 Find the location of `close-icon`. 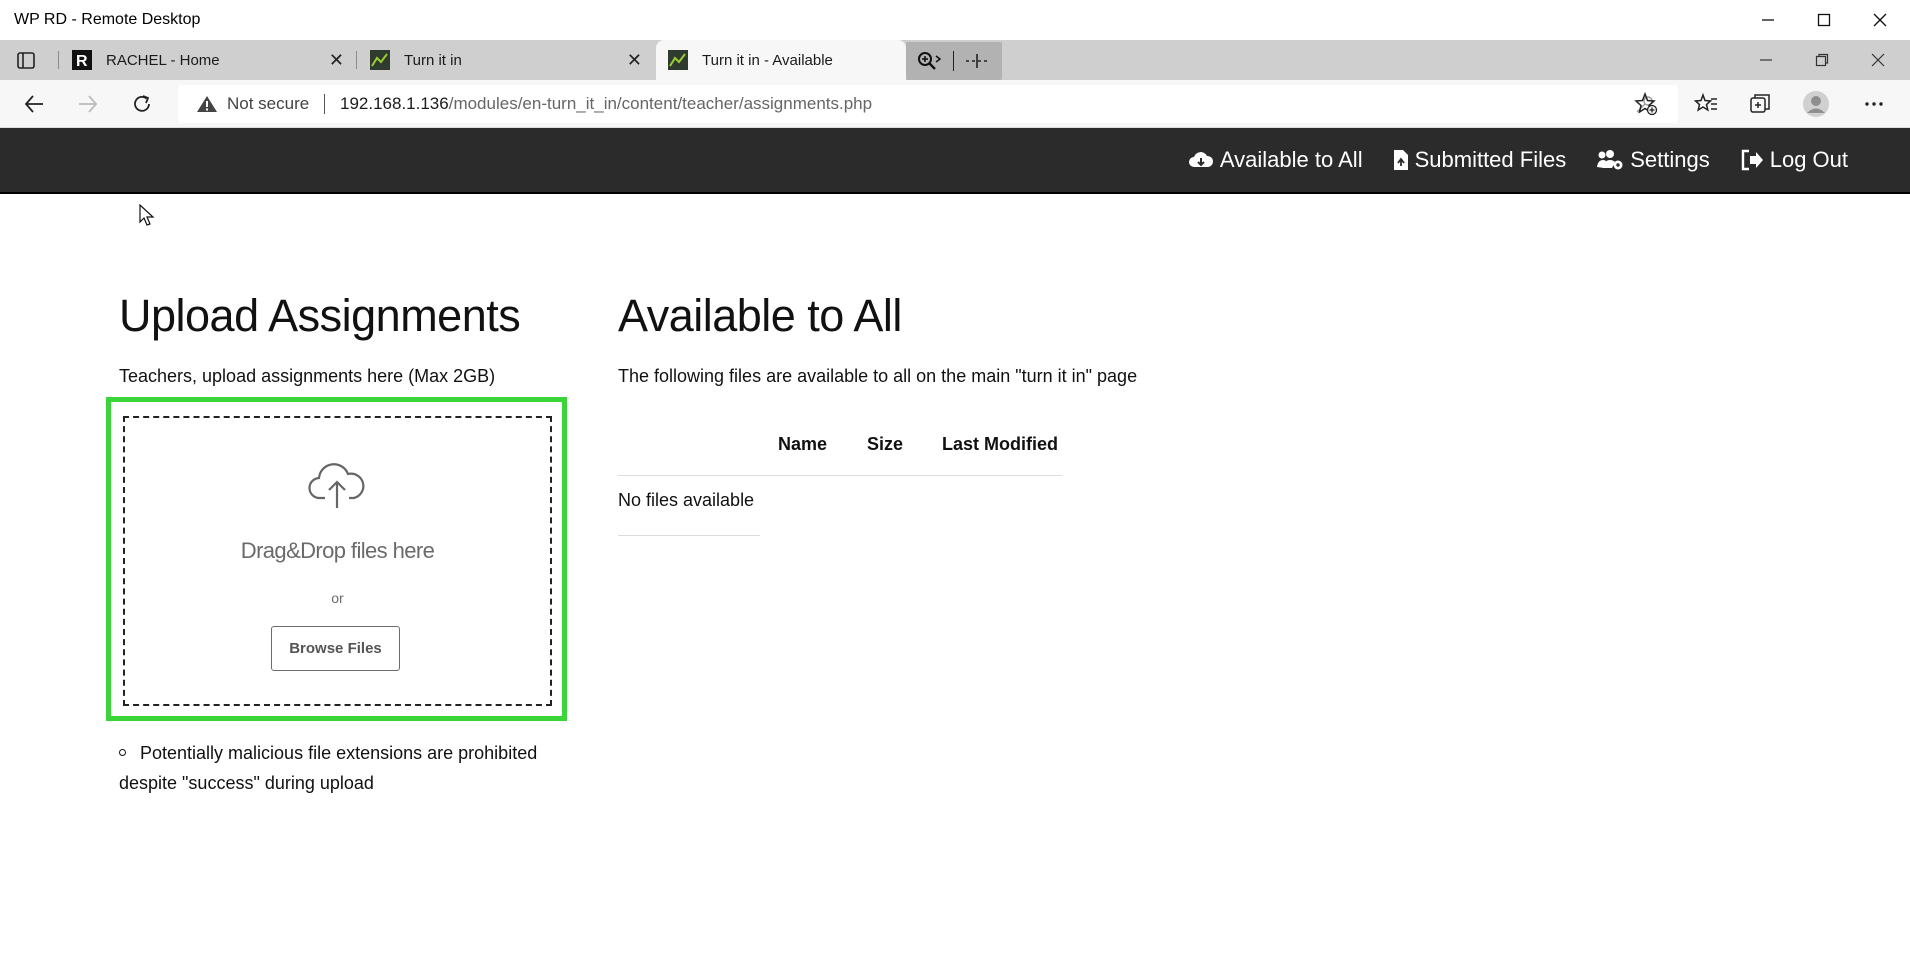

close-icon is located at coordinates (1880, 20).